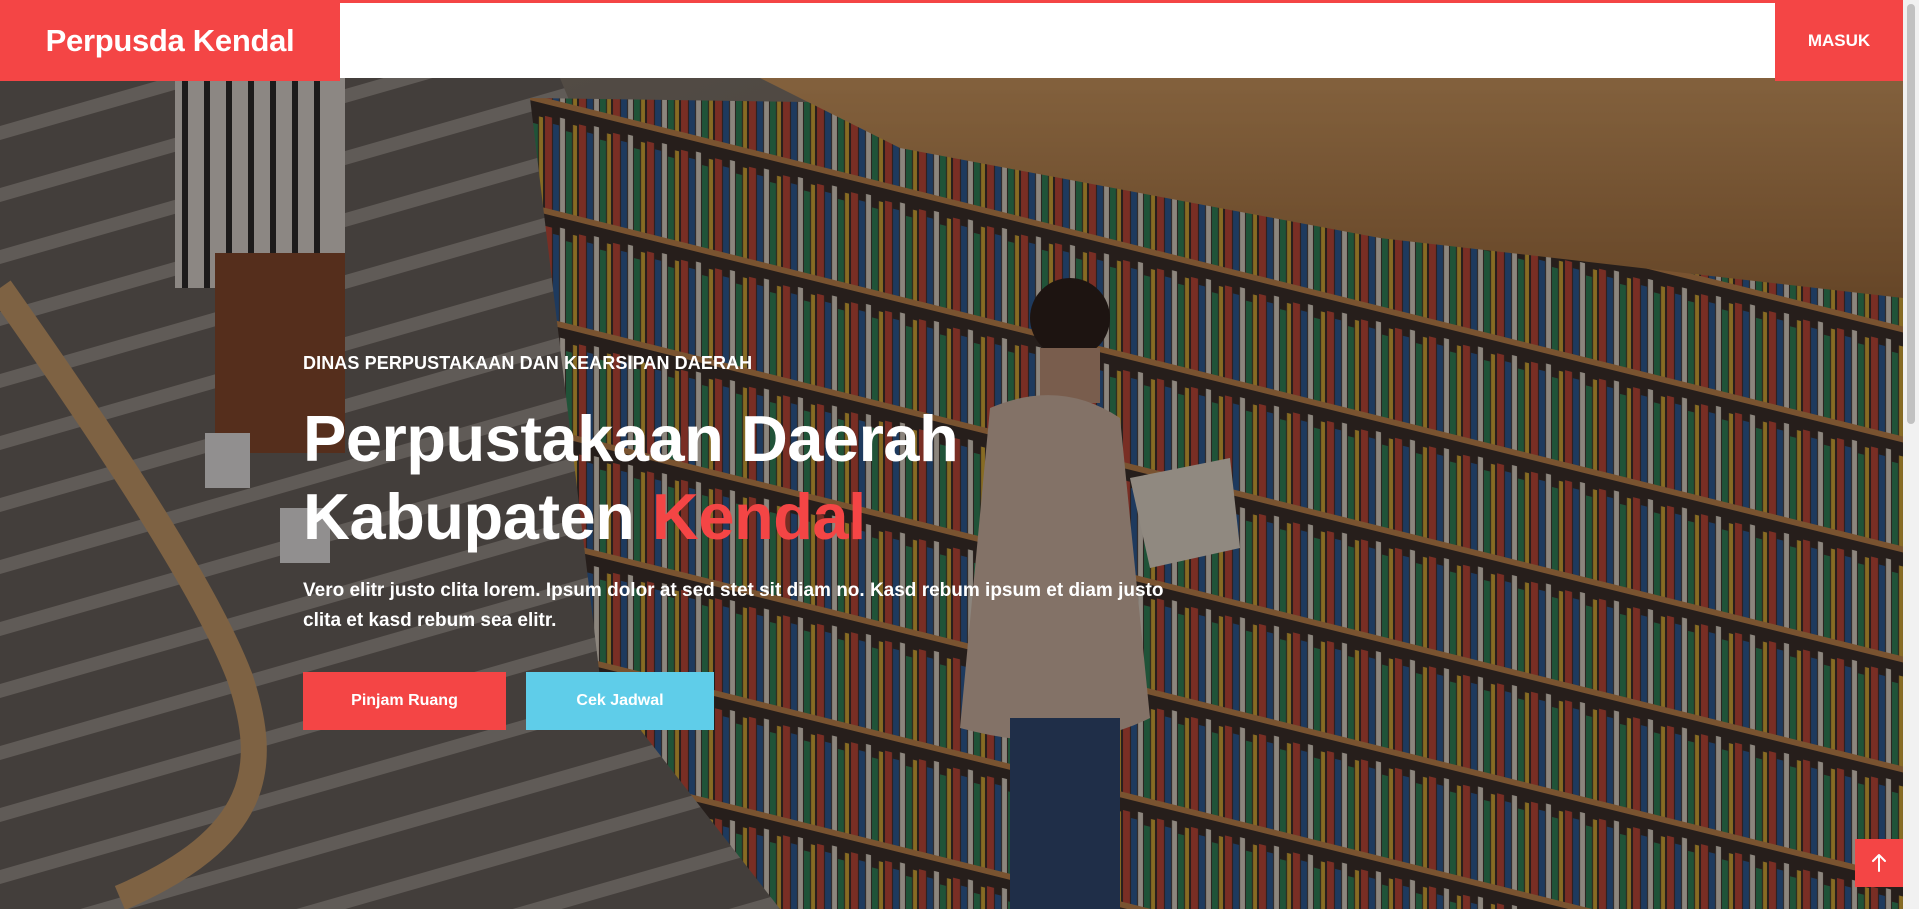 This screenshot has height=909, width=1919. I want to click on hero-title-line2-prefix: Kabupaten, so click(477, 516).